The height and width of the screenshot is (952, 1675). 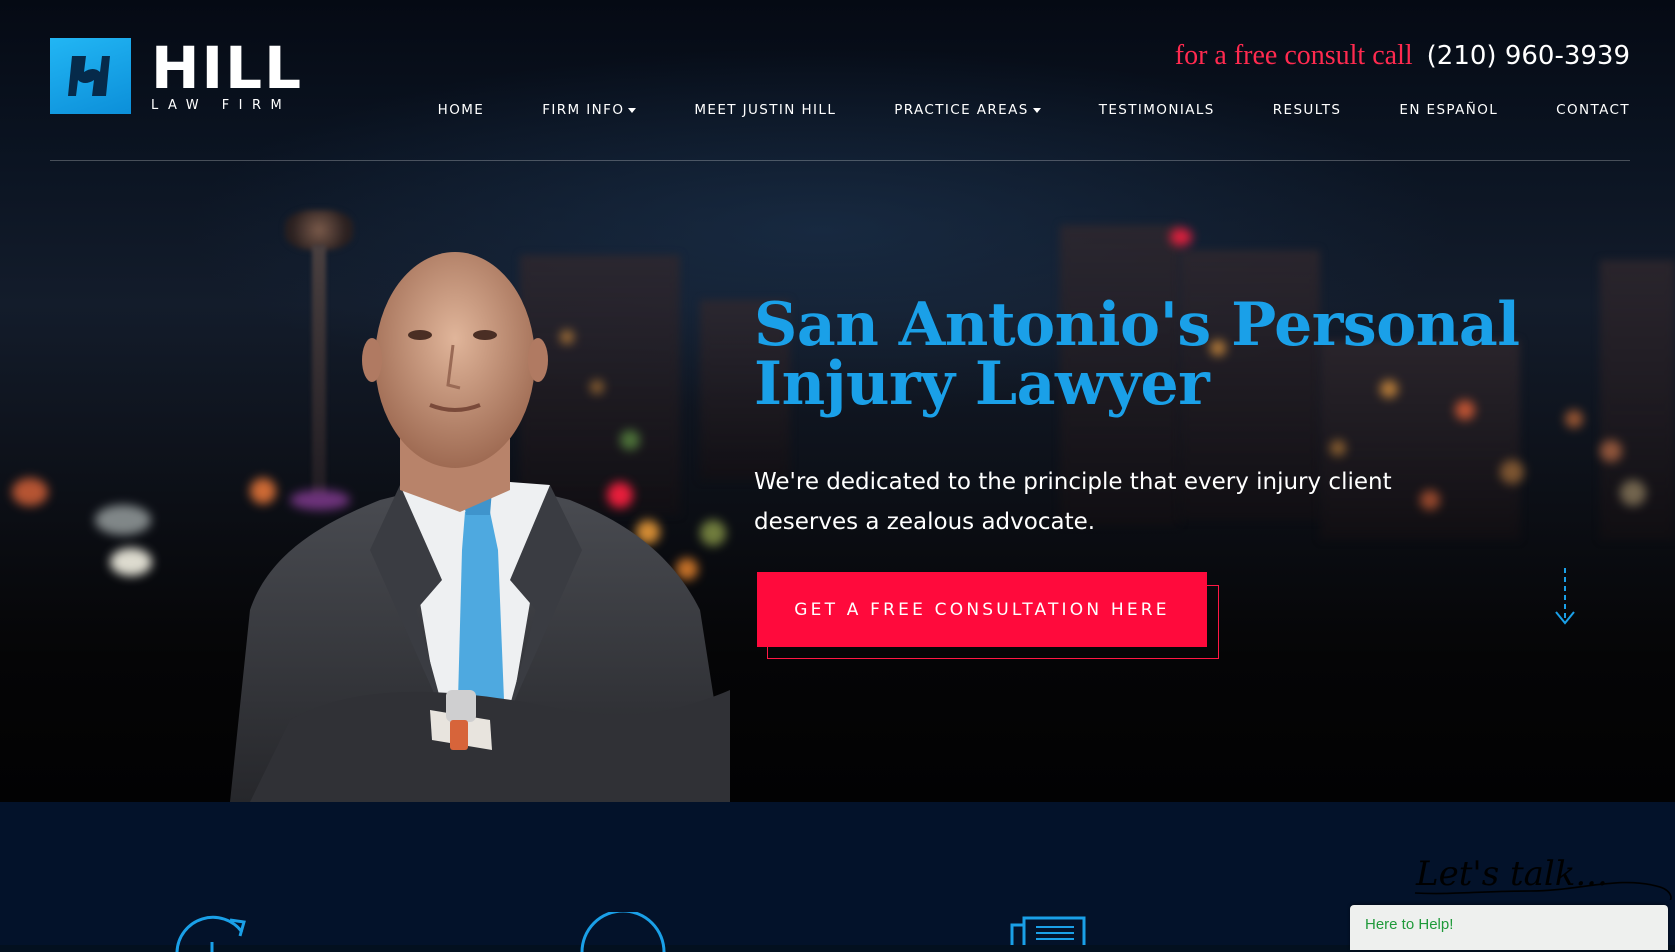 I want to click on hero-title: San Antonio's Personal Injury Lawyer, so click(x=1144, y=354).